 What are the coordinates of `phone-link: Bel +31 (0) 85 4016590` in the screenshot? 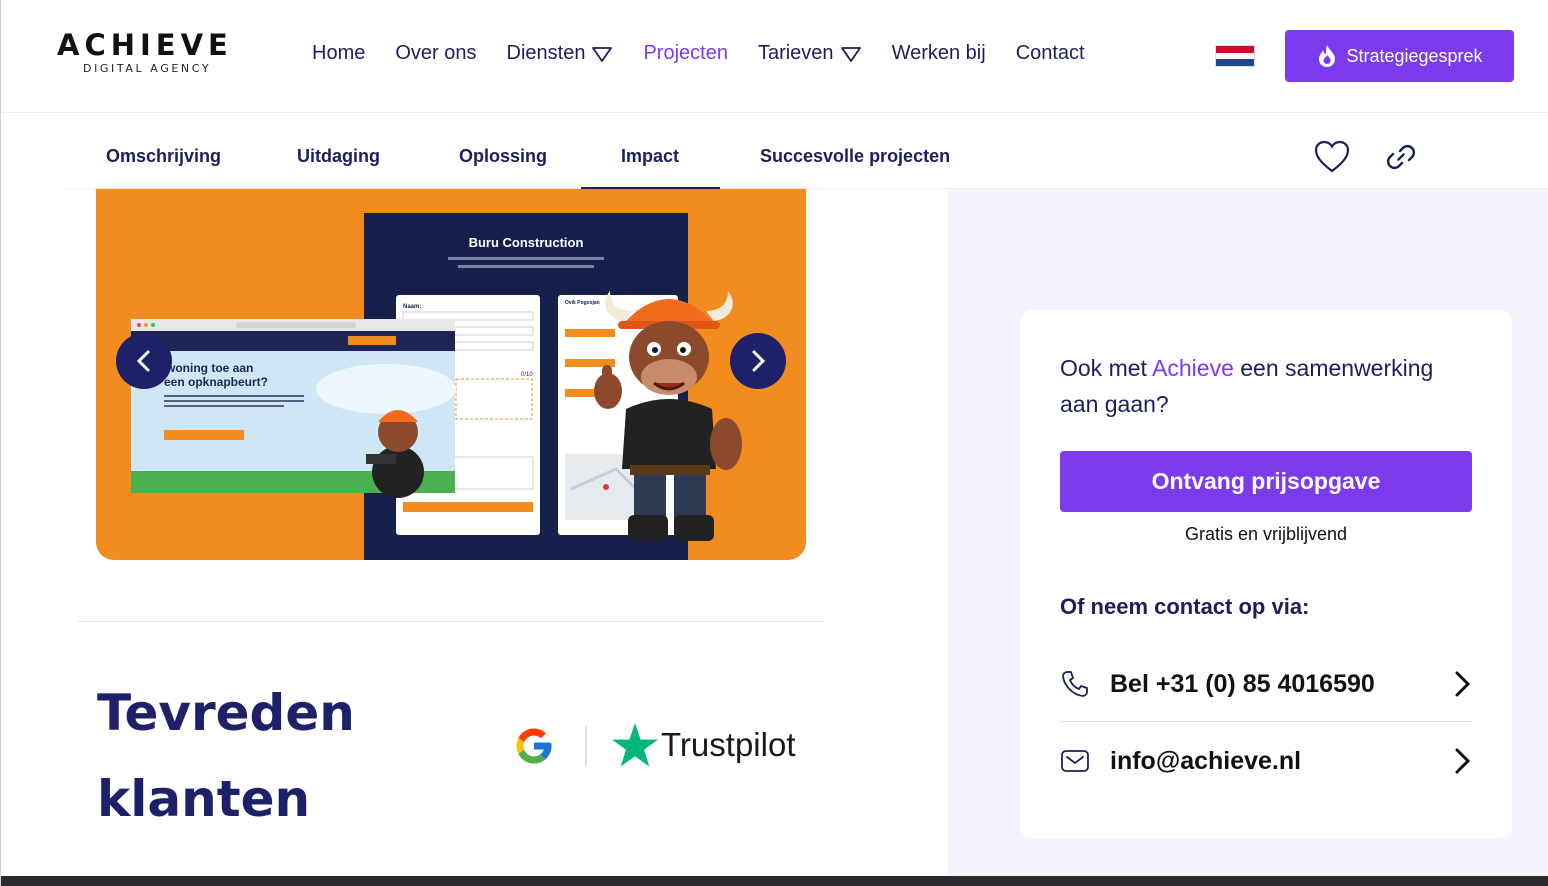 It's located at (1266, 684).